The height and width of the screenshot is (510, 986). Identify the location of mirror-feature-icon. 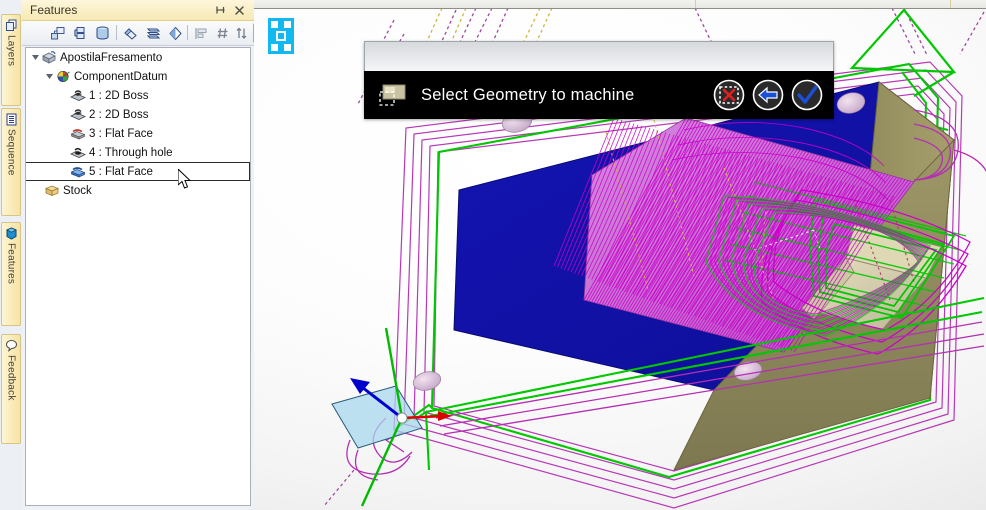
(175, 33).